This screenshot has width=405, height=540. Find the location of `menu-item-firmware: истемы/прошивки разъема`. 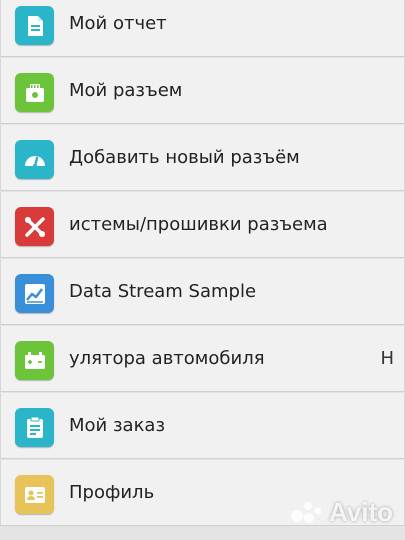

menu-item-firmware: истемы/прошивки разъема is located at coordinates (202, 225).